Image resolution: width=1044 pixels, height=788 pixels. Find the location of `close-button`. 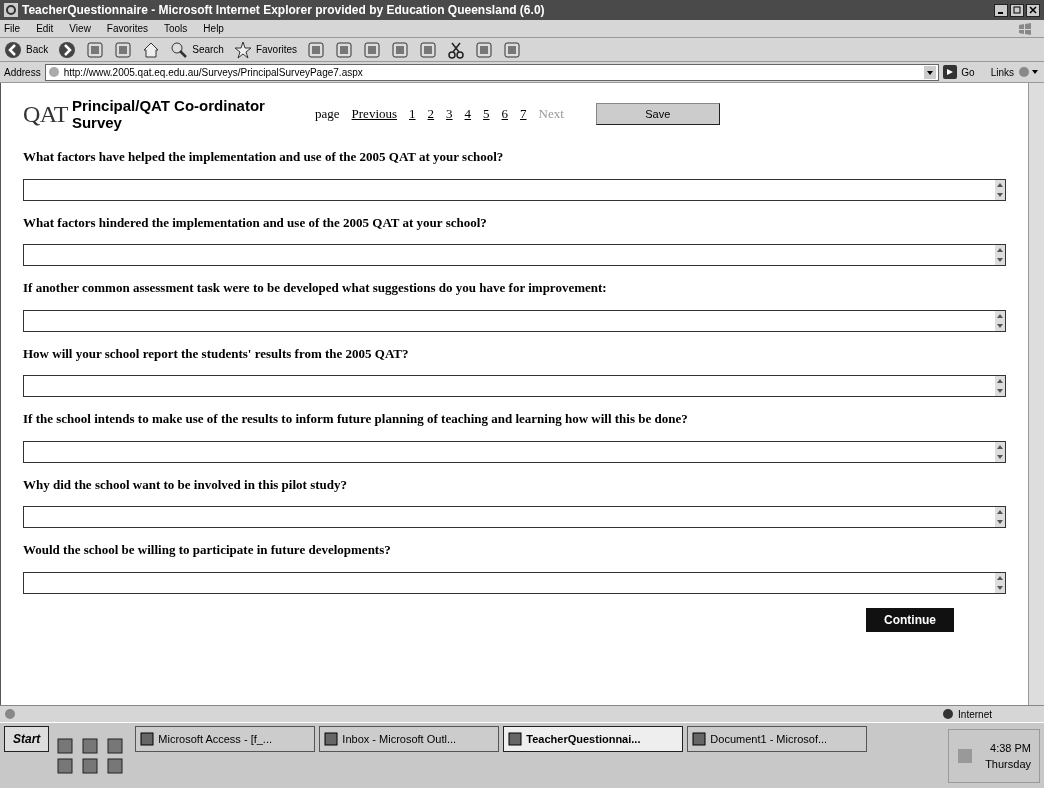

close-button is located at coordinates (1033, 10).